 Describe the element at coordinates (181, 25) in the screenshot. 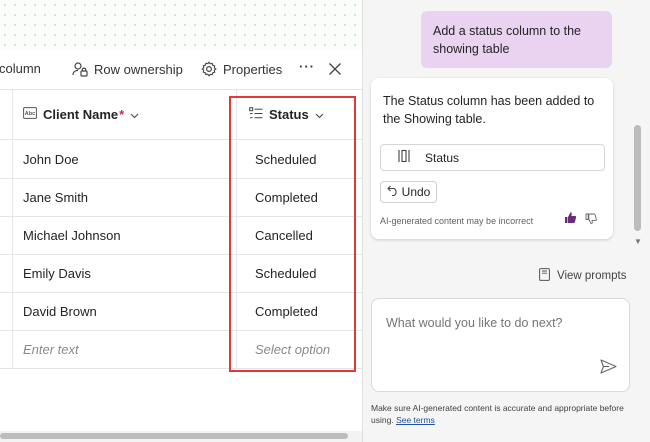

I see `canvas-background` at that location.